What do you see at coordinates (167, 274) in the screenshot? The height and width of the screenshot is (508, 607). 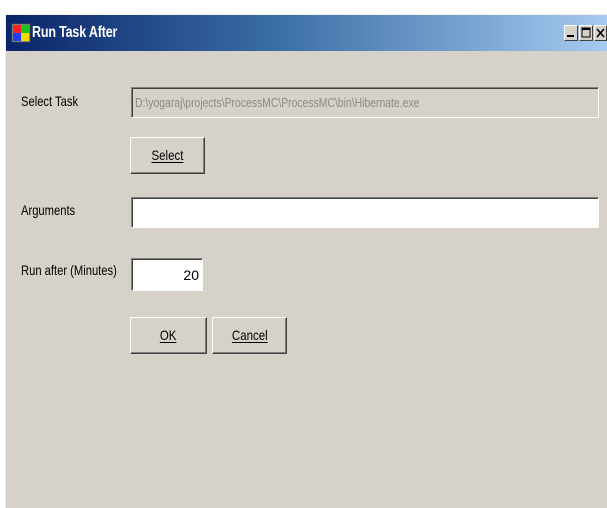 I see `run-after-minutes-input` at bounding box center [167, 274].